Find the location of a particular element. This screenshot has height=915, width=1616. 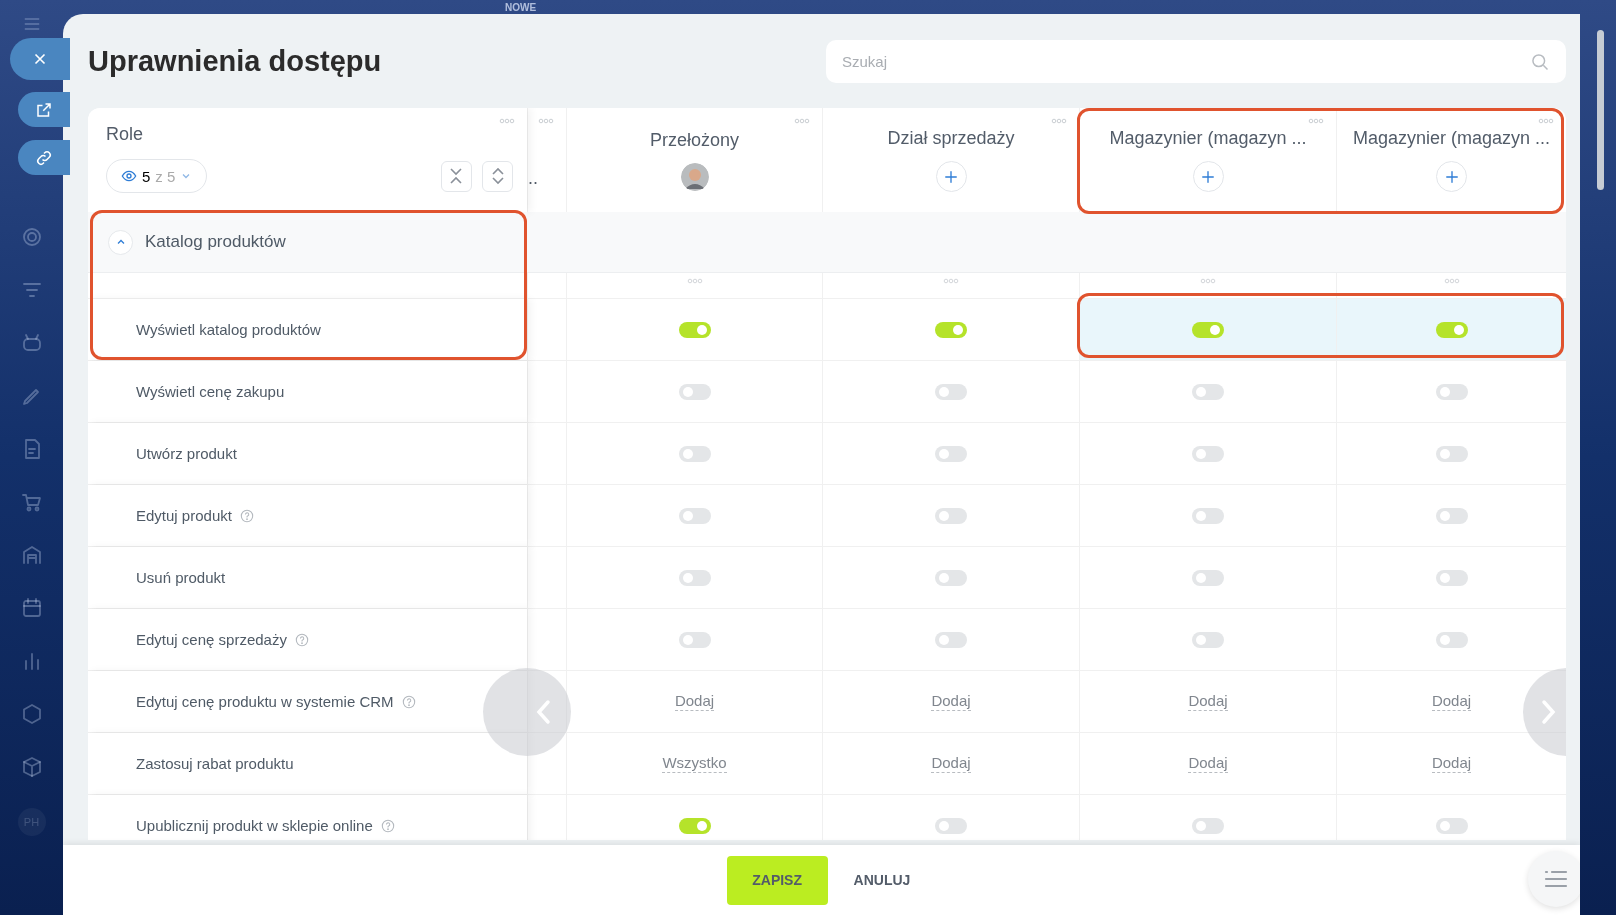

copy-link-button is located at coordinates (44, 157).